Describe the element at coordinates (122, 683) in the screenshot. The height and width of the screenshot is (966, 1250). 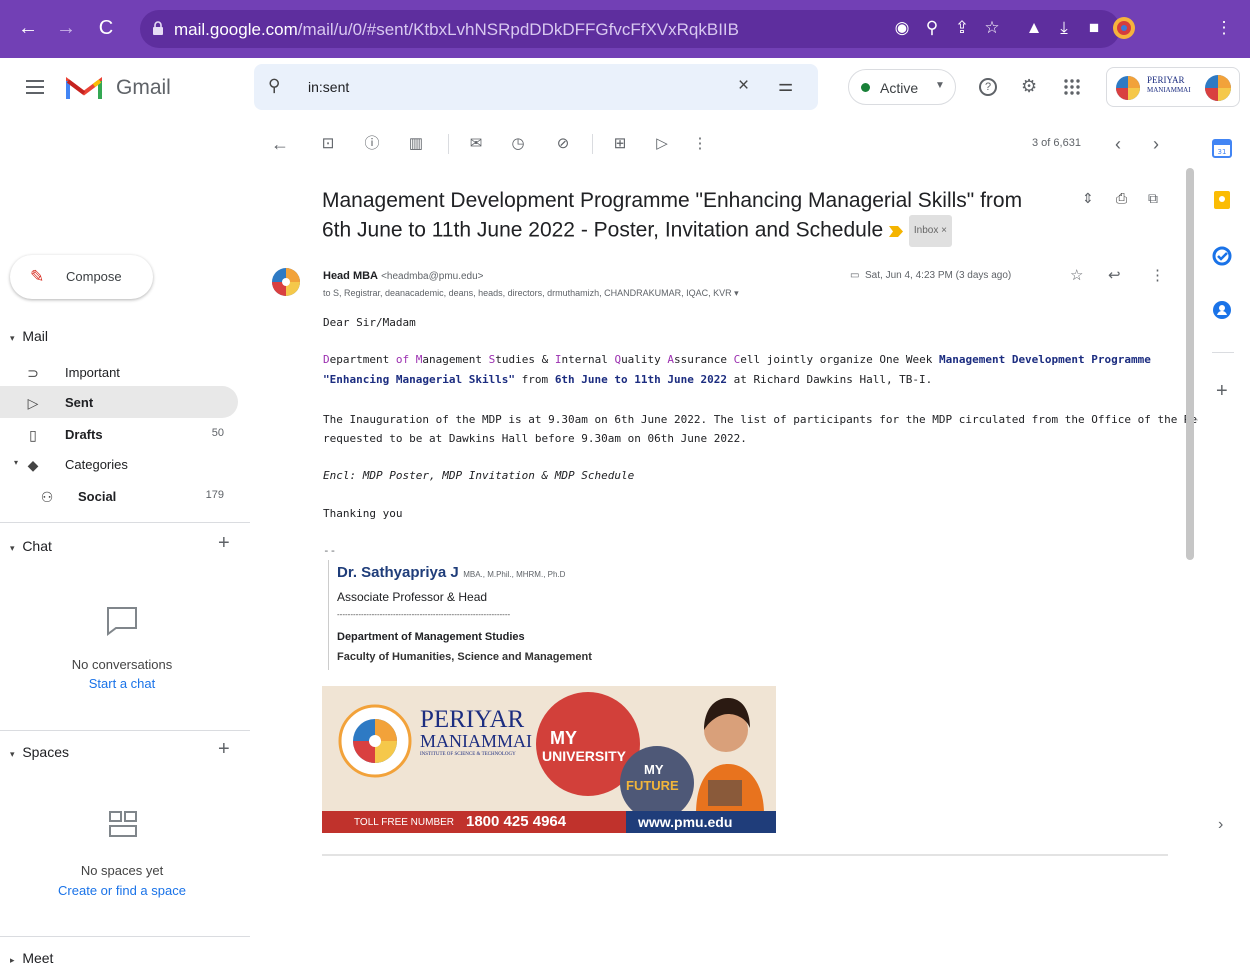
I see `start-chat-link: Start a chat` at that location.